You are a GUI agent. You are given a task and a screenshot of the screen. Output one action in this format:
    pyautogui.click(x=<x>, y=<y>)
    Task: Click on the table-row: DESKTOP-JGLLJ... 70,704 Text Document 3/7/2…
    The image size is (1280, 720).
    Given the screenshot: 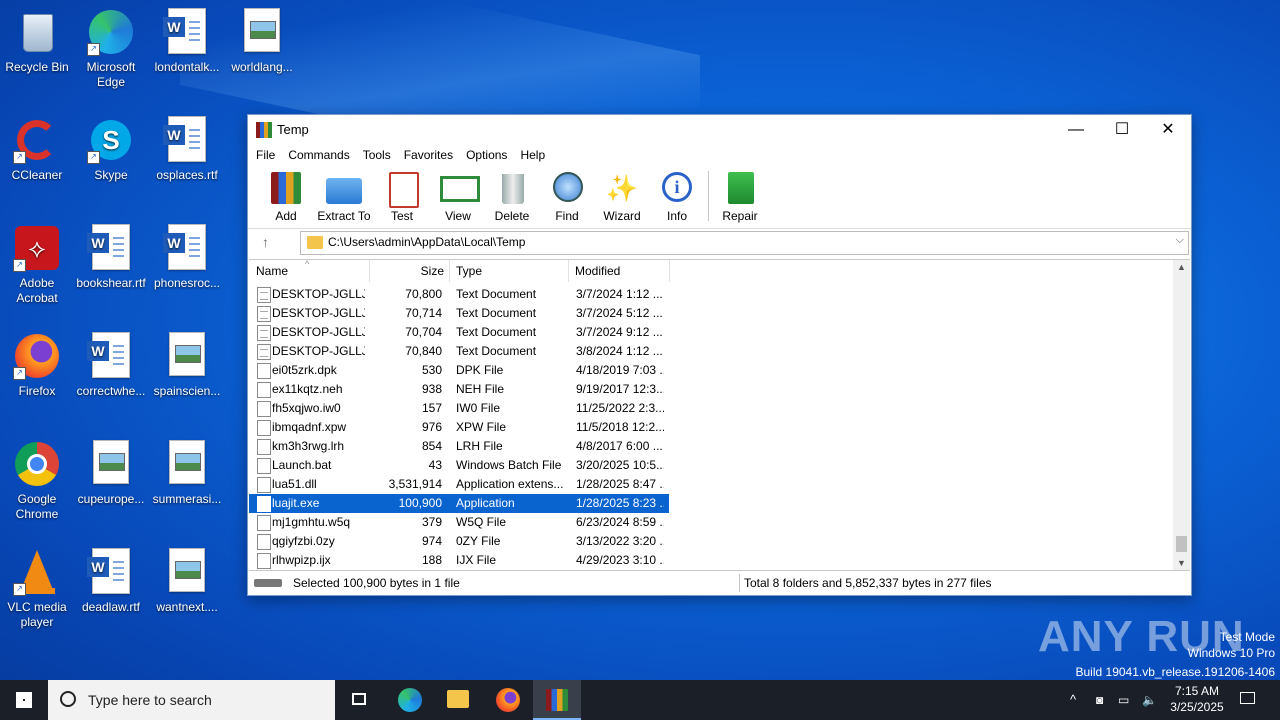 What is the action you would take?
    pyautogui.click(x=459, y=332)
    